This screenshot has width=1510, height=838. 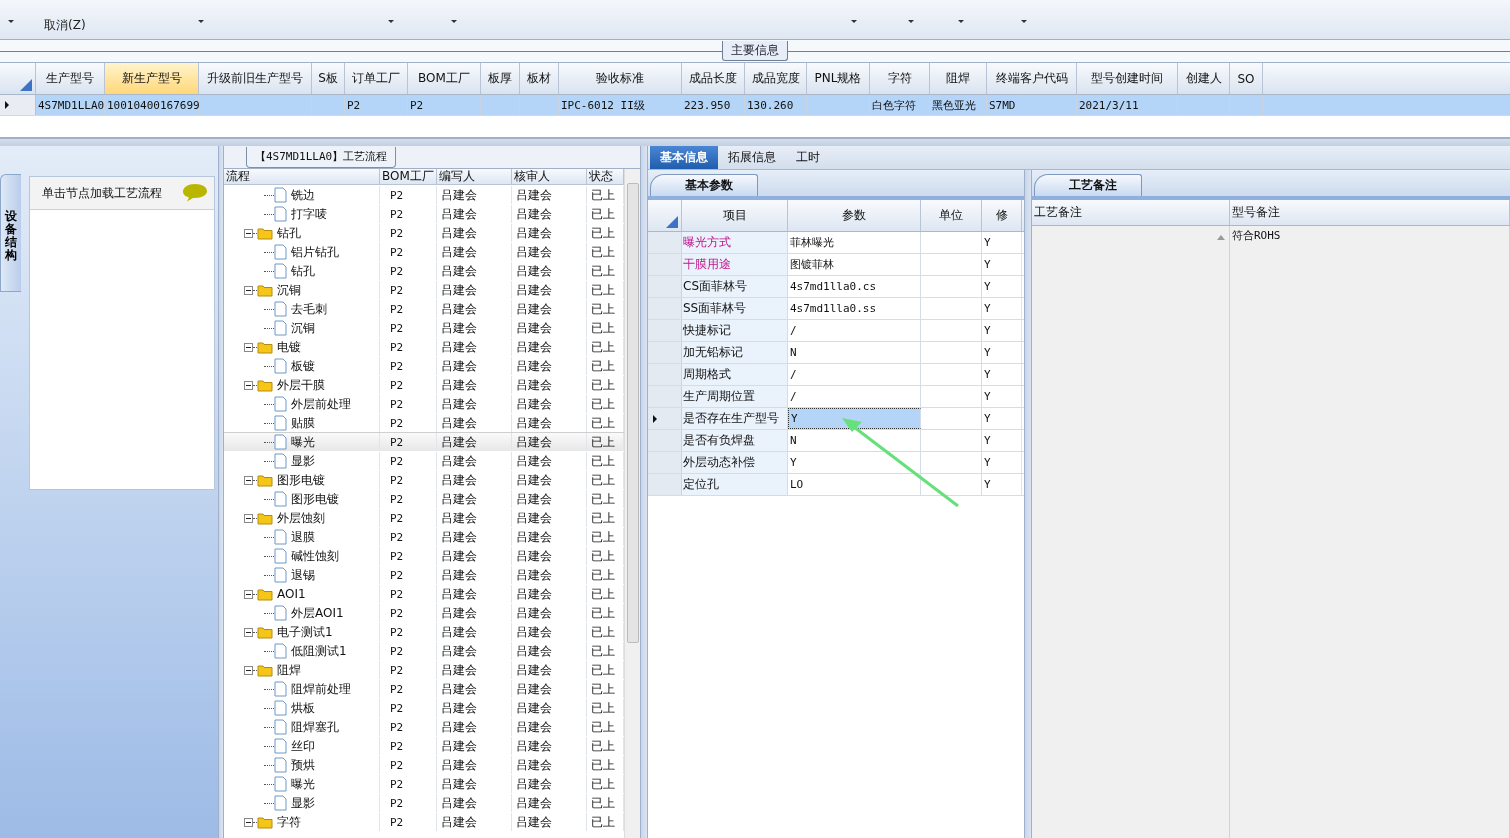 I want to click on column-header: SO, so click(x=1246, y=78).